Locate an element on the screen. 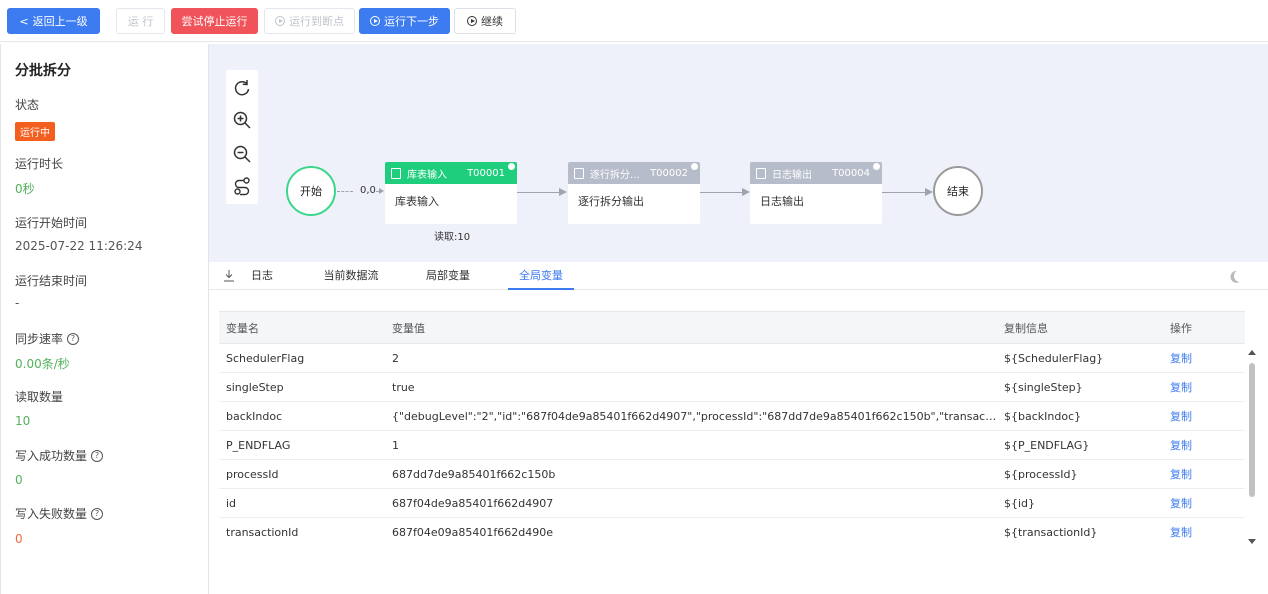 The width and height of the screenshot is (1268, 594). back-button-label: 返回上一级 is located at coordinates (60, 21).